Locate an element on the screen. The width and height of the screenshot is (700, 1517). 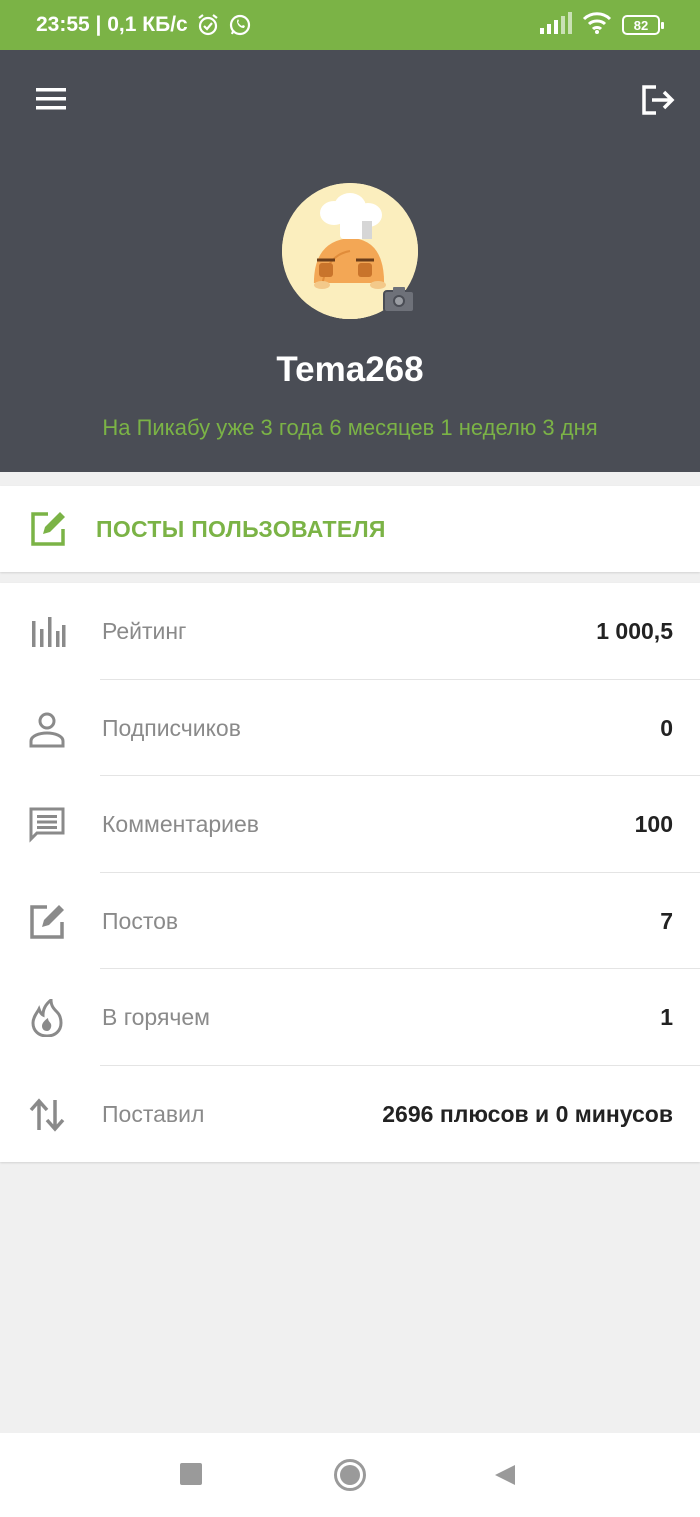
stat-label: Подписчиков is located at coordinates (171, 727).